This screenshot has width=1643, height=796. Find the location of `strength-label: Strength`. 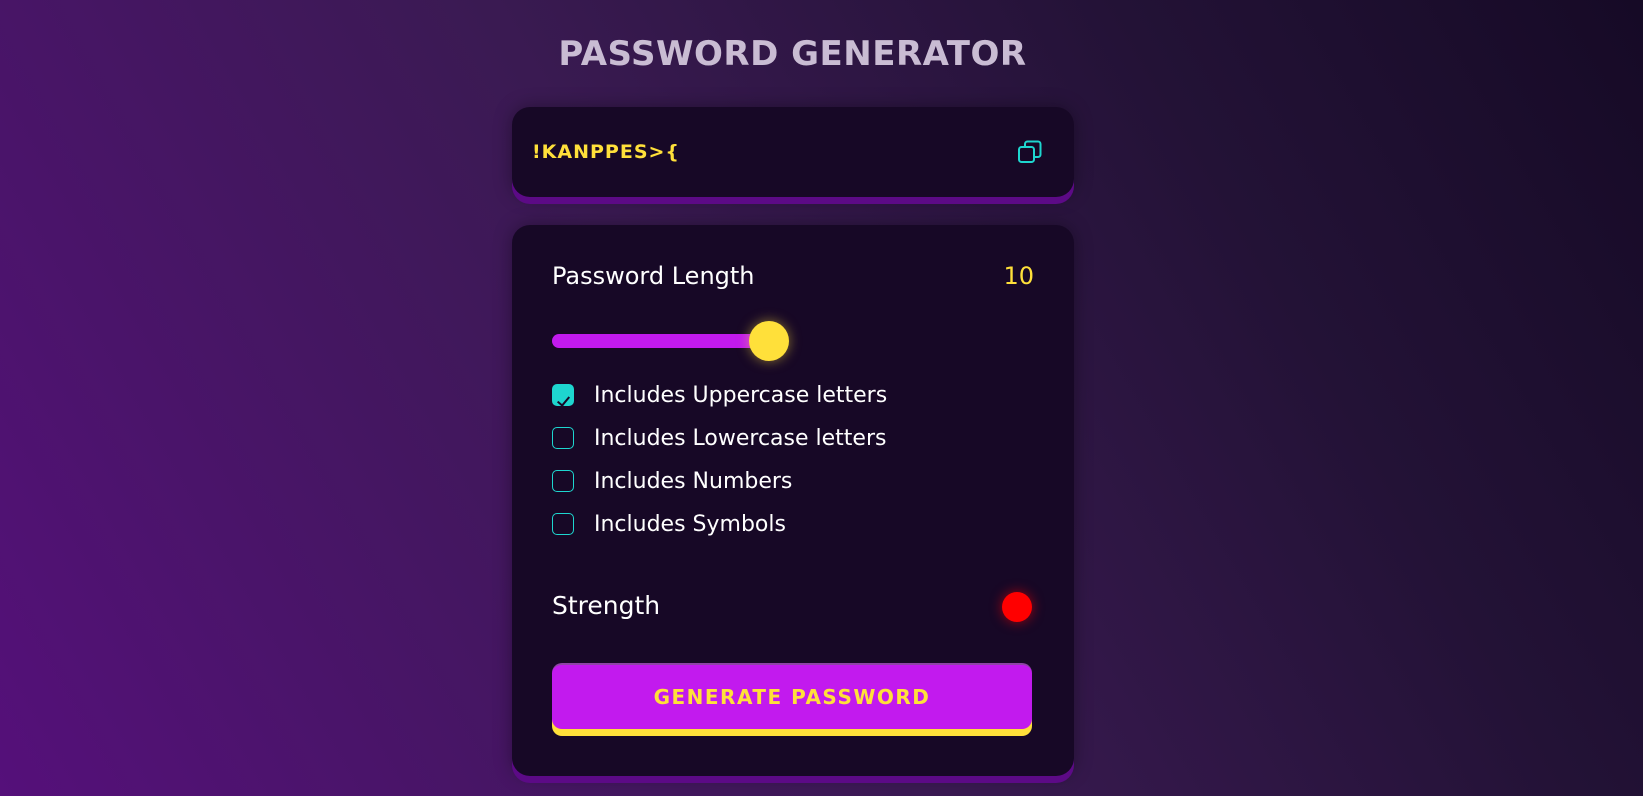

strength-label: Strength is located at coordinates (606, 605).